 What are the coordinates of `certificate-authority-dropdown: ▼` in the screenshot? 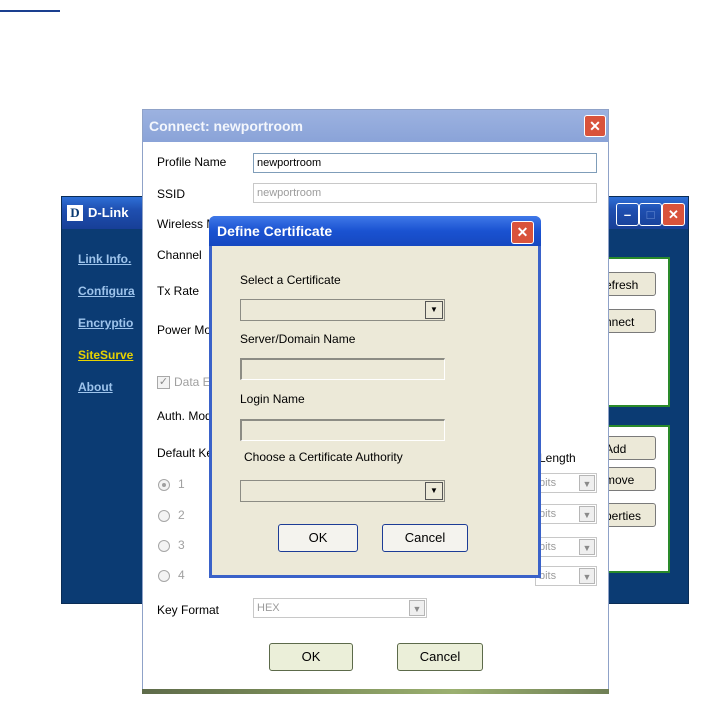 It's located at (342, 491).